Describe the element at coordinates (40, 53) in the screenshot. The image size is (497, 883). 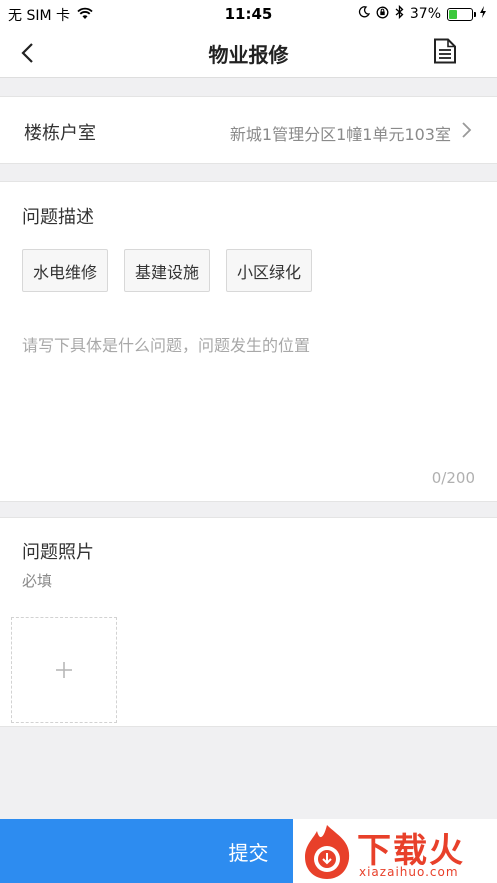
I see `back-button` at that location.